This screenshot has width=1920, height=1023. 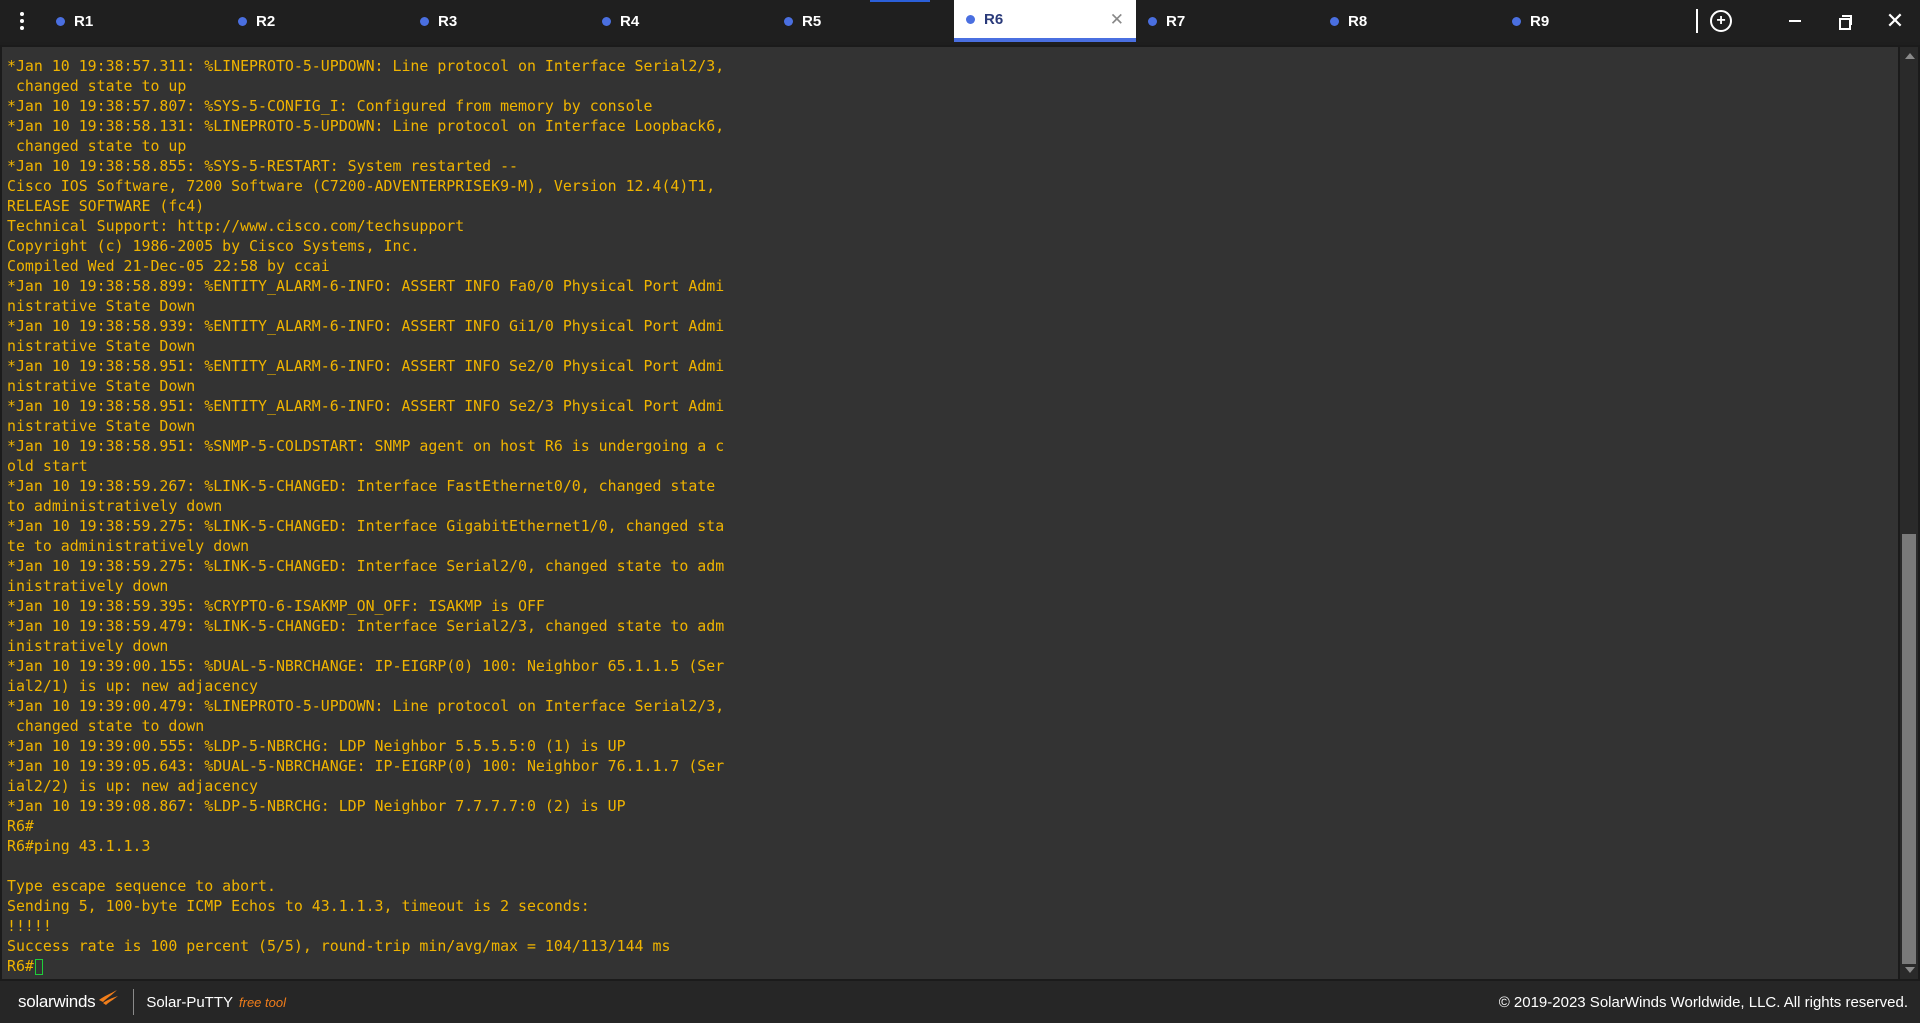 I want to click on tab-r1: R1, so click(x=135, y=21).